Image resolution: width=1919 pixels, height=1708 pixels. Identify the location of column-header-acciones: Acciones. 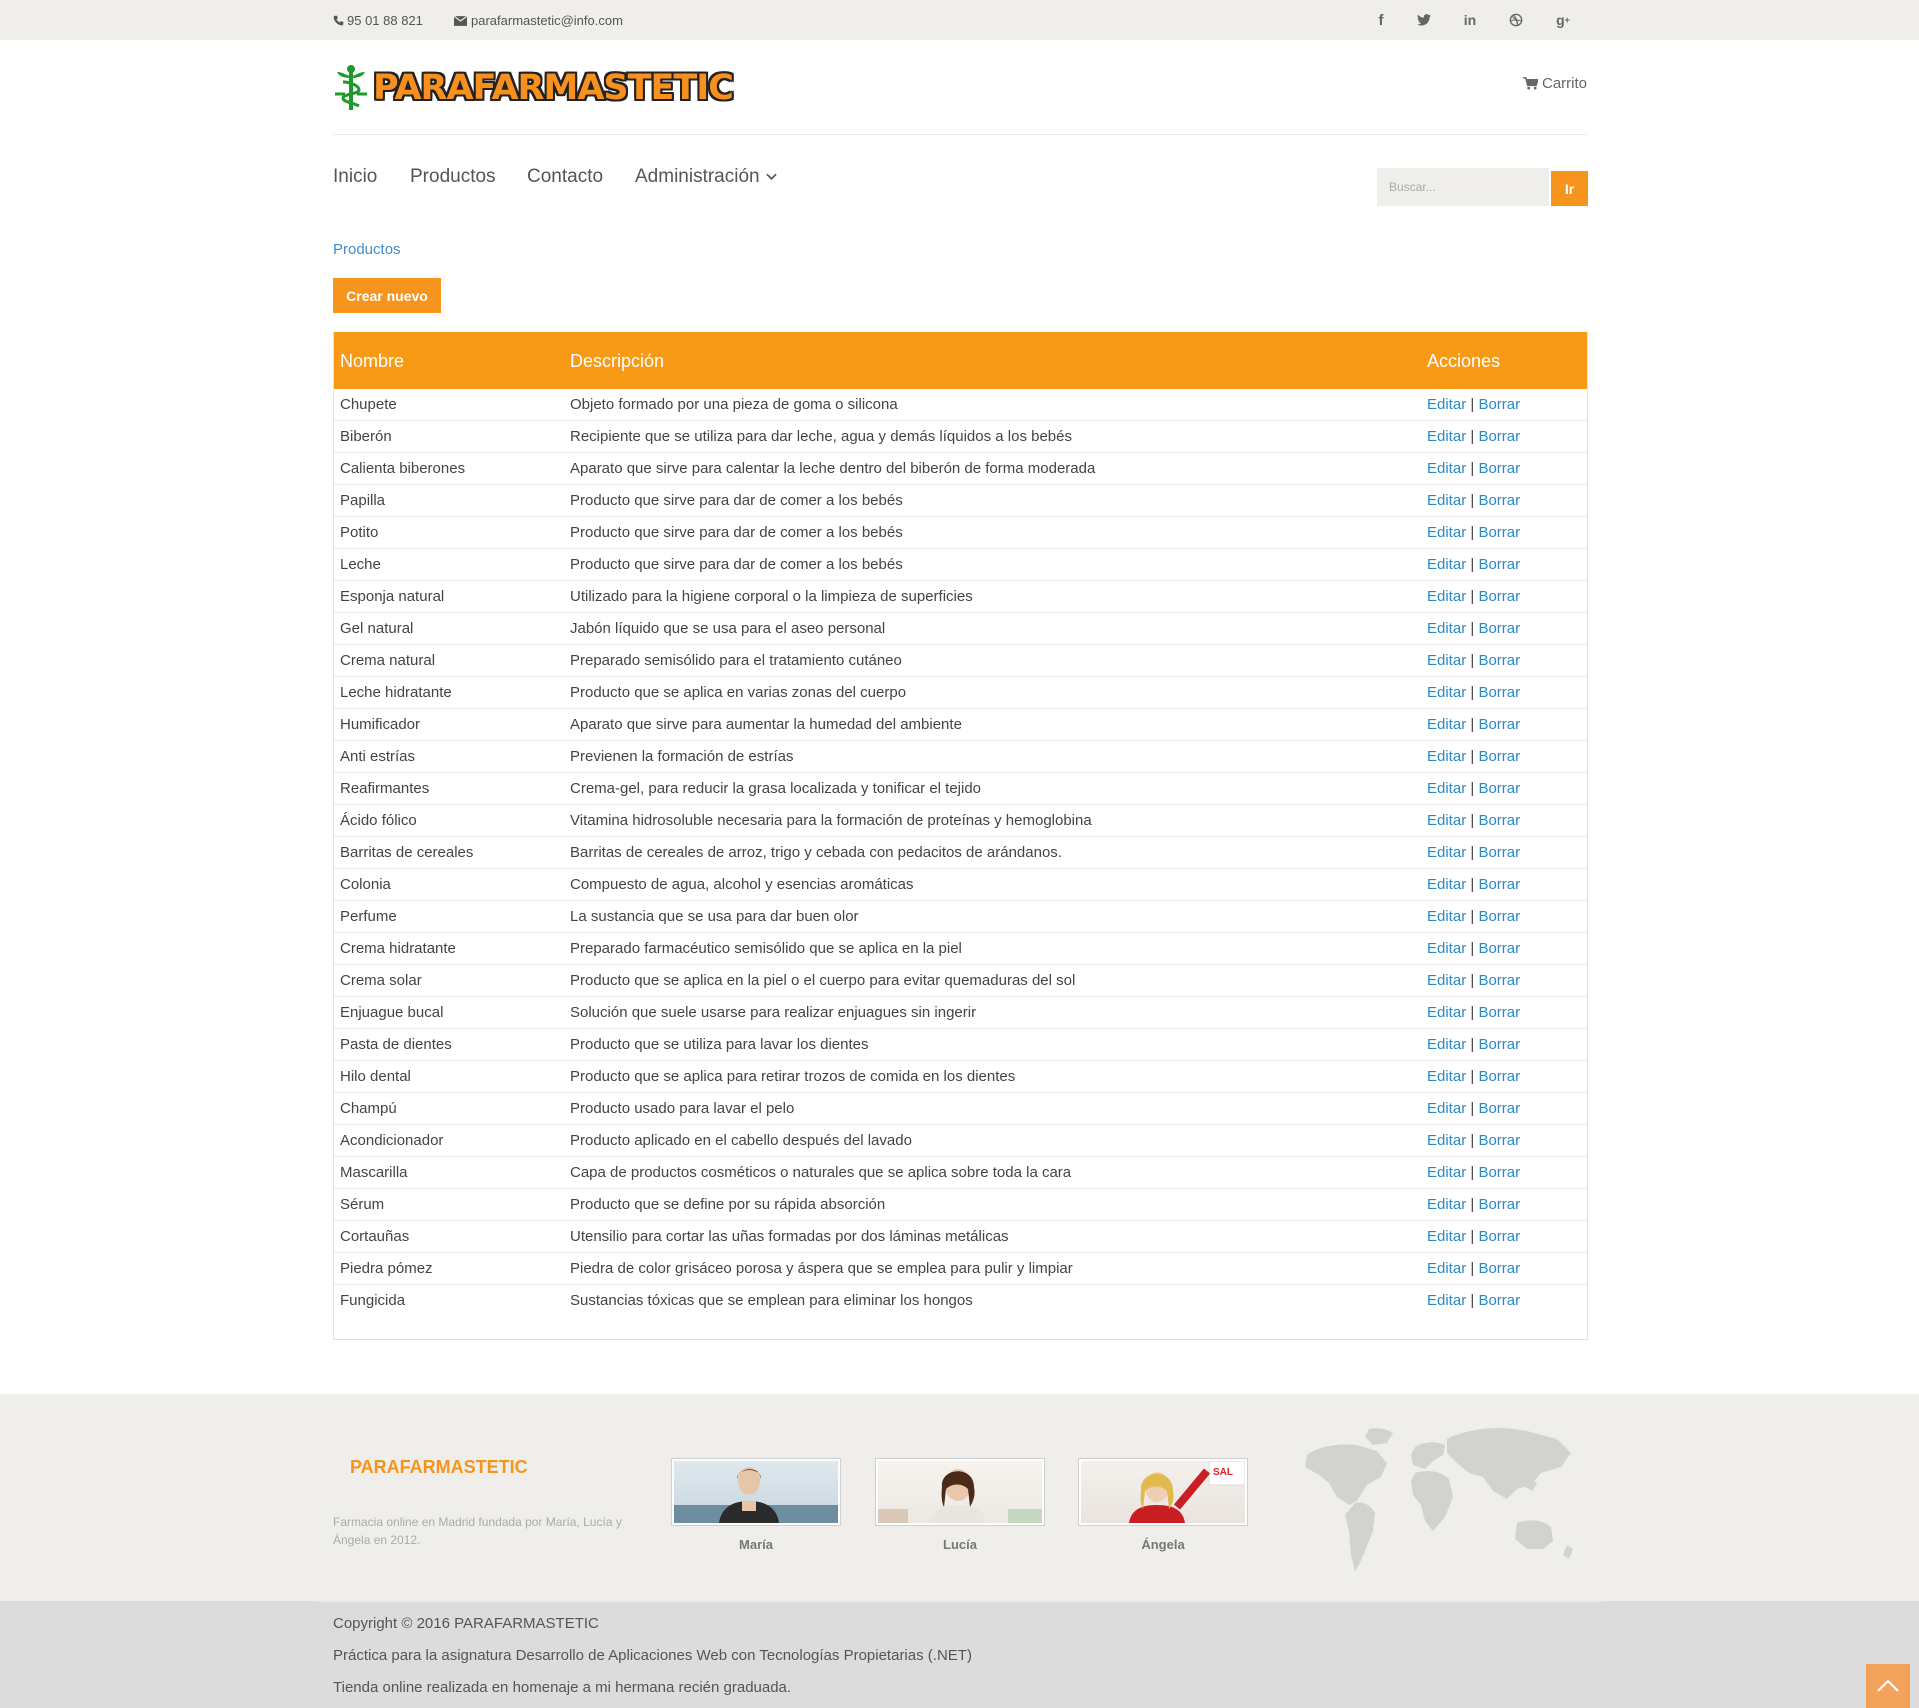
(1464, 361).